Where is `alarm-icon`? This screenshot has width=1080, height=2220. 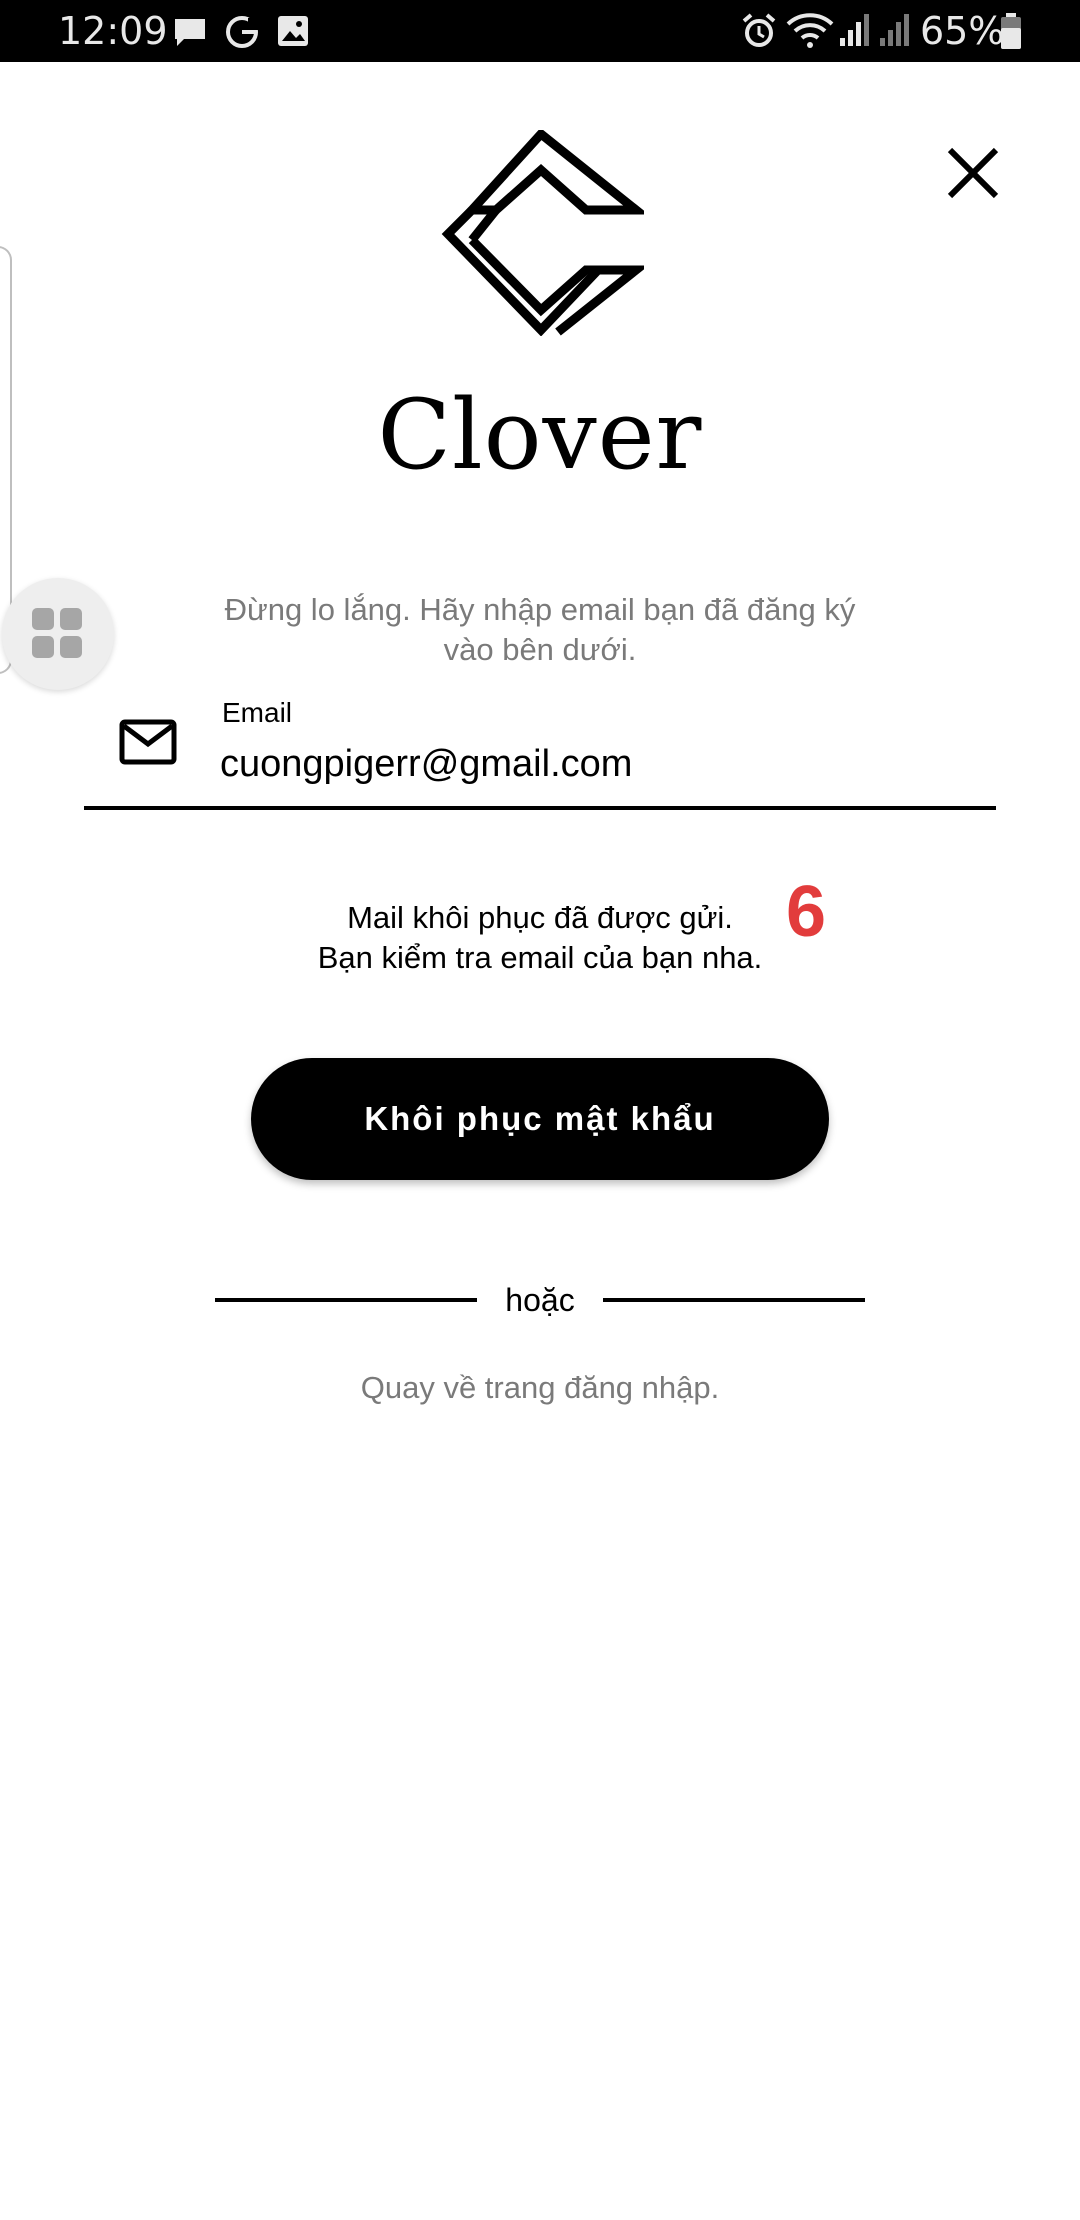 alarm-icon is located at coordinates (759, 30).